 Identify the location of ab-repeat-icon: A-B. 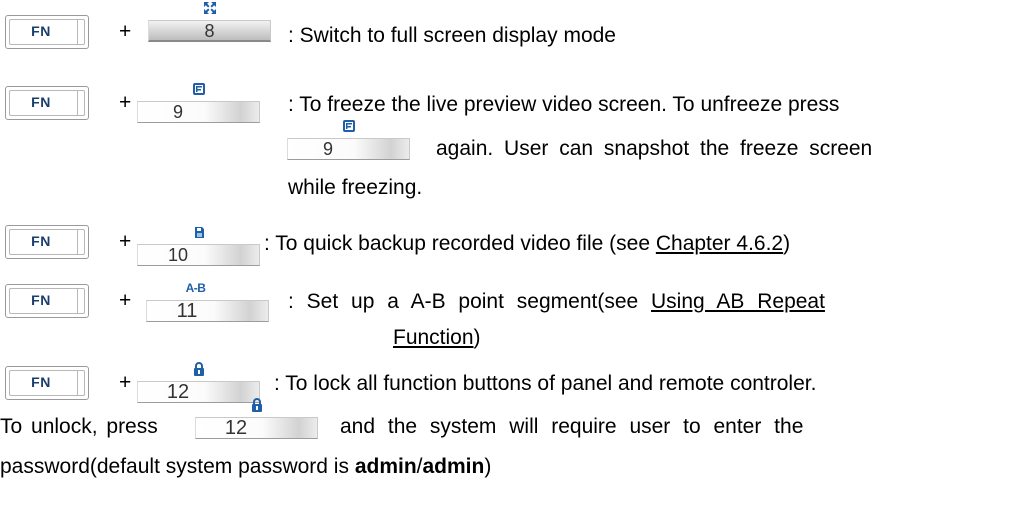
(195, 288).